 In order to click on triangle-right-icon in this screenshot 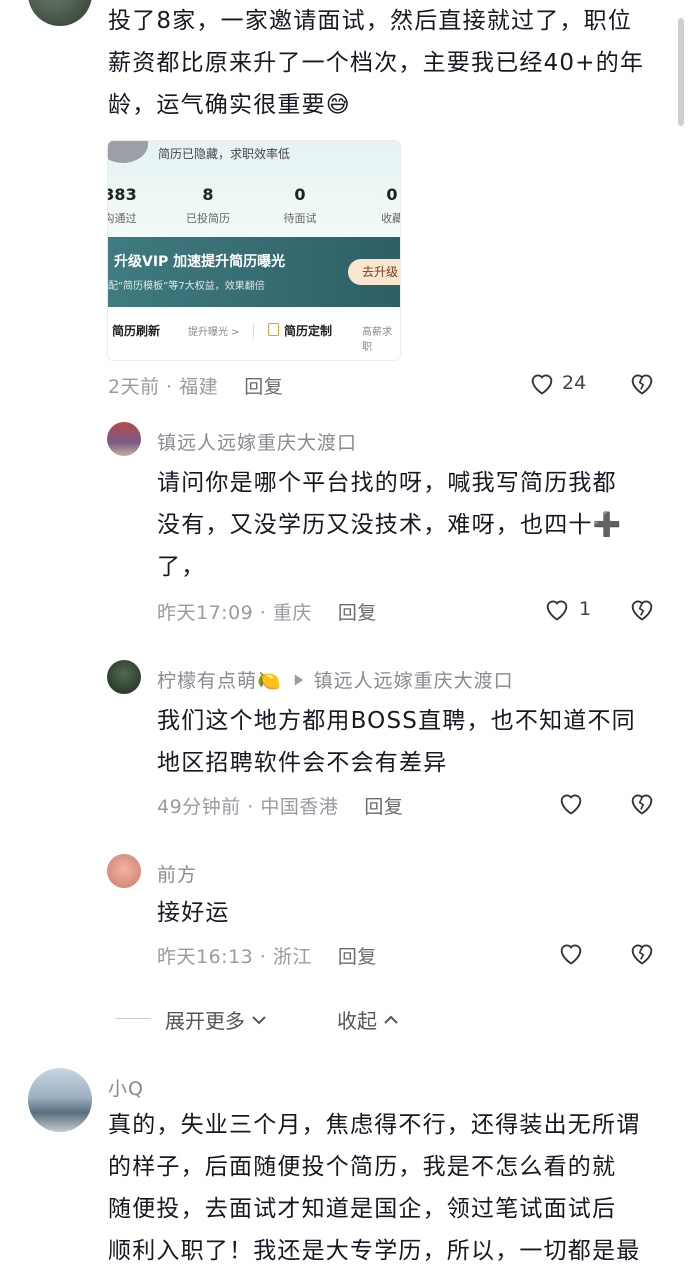, I will do `click(298, 679)`.